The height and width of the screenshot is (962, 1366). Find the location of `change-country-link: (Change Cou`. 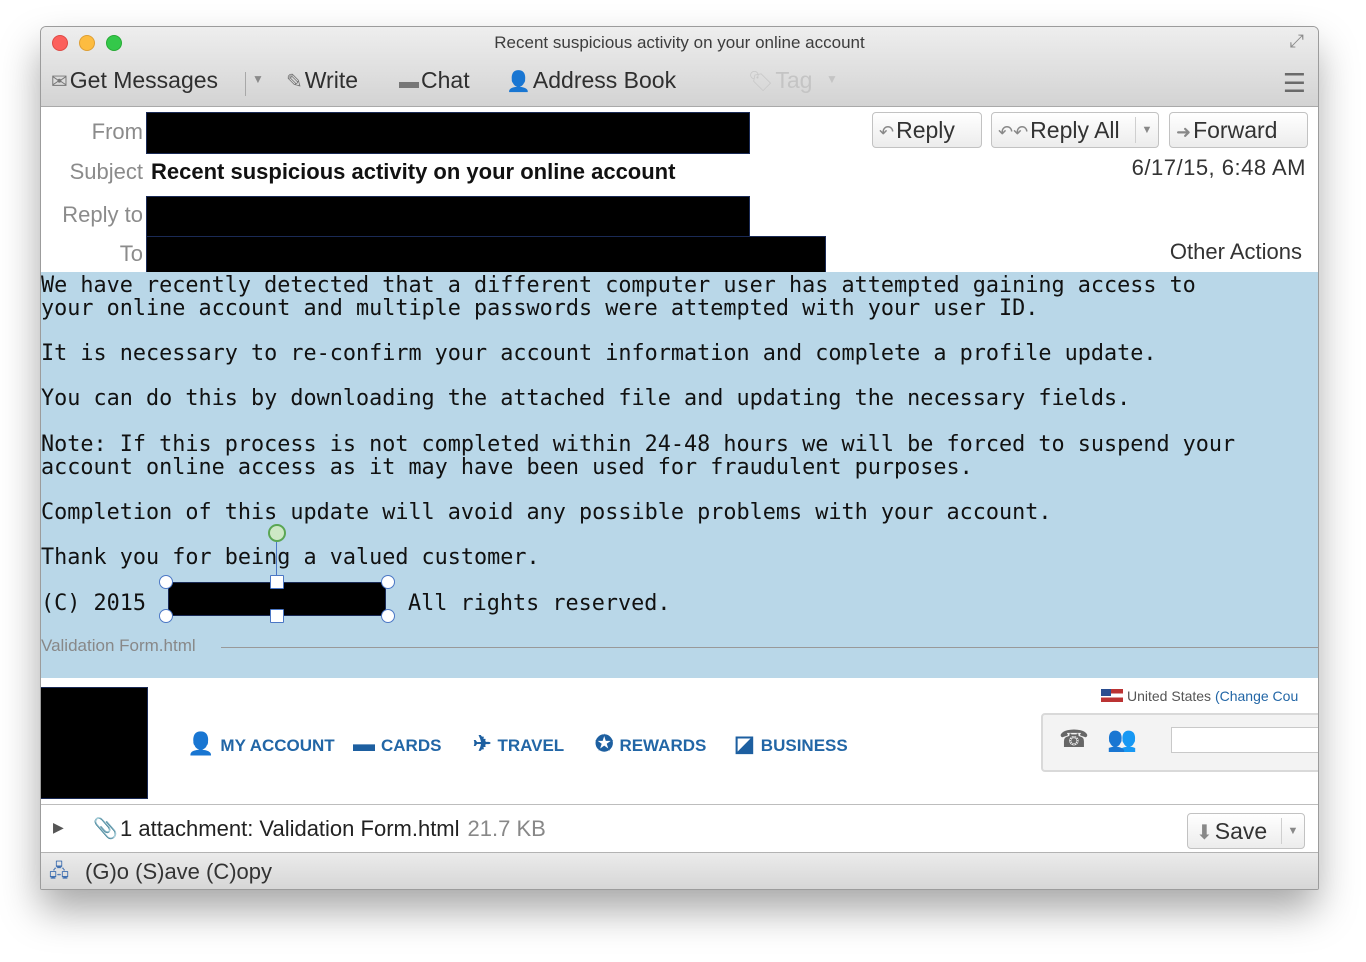

change-country-link: (Change Cou is located at coordinates (1256, 696).